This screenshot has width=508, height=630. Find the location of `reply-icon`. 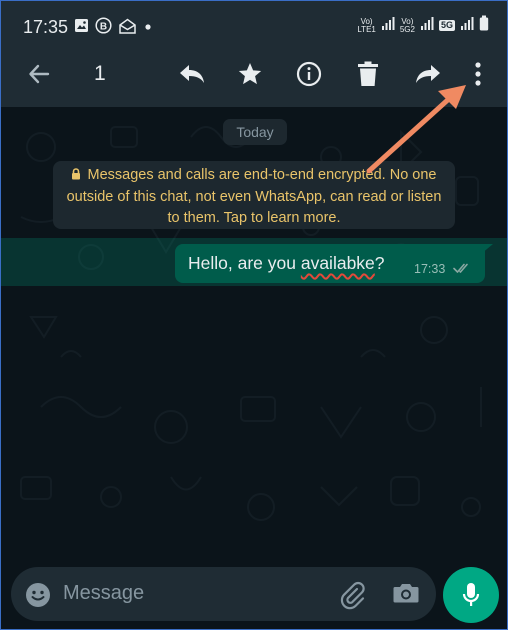

reply-icon is located at coordinates (192, 74).